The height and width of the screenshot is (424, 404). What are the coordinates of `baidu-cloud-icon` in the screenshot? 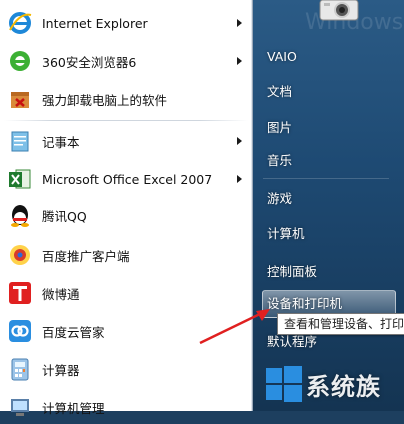 It's located at (20, 331).